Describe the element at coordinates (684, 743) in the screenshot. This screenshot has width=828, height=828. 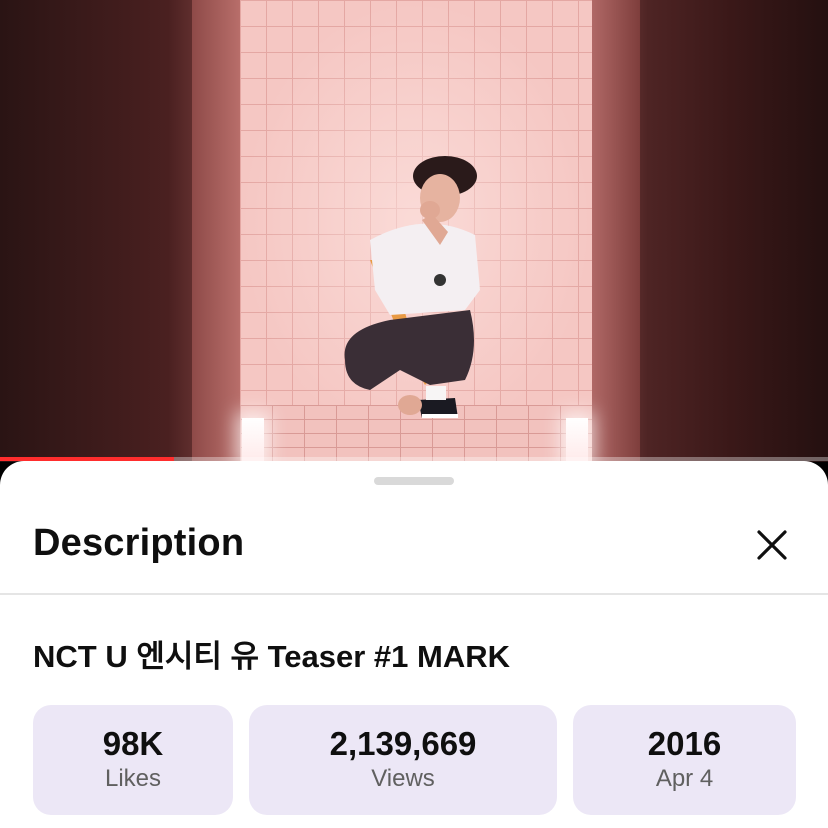
I see `upload-year: 2016` at that location.